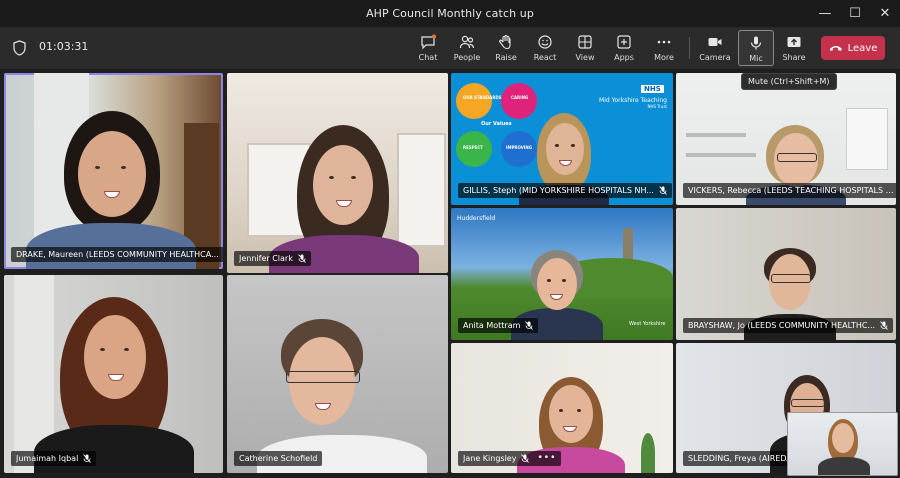 This screenshot has width=900, height=478. Describe the element at coordinates (64, 46) in the screenshot. I see `meeting-timer: 01:03:31` at that location.